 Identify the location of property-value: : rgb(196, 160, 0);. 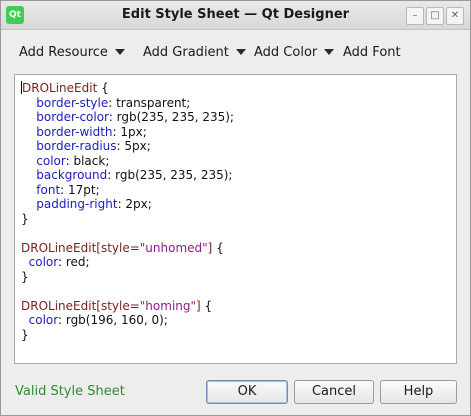
(112, 320).